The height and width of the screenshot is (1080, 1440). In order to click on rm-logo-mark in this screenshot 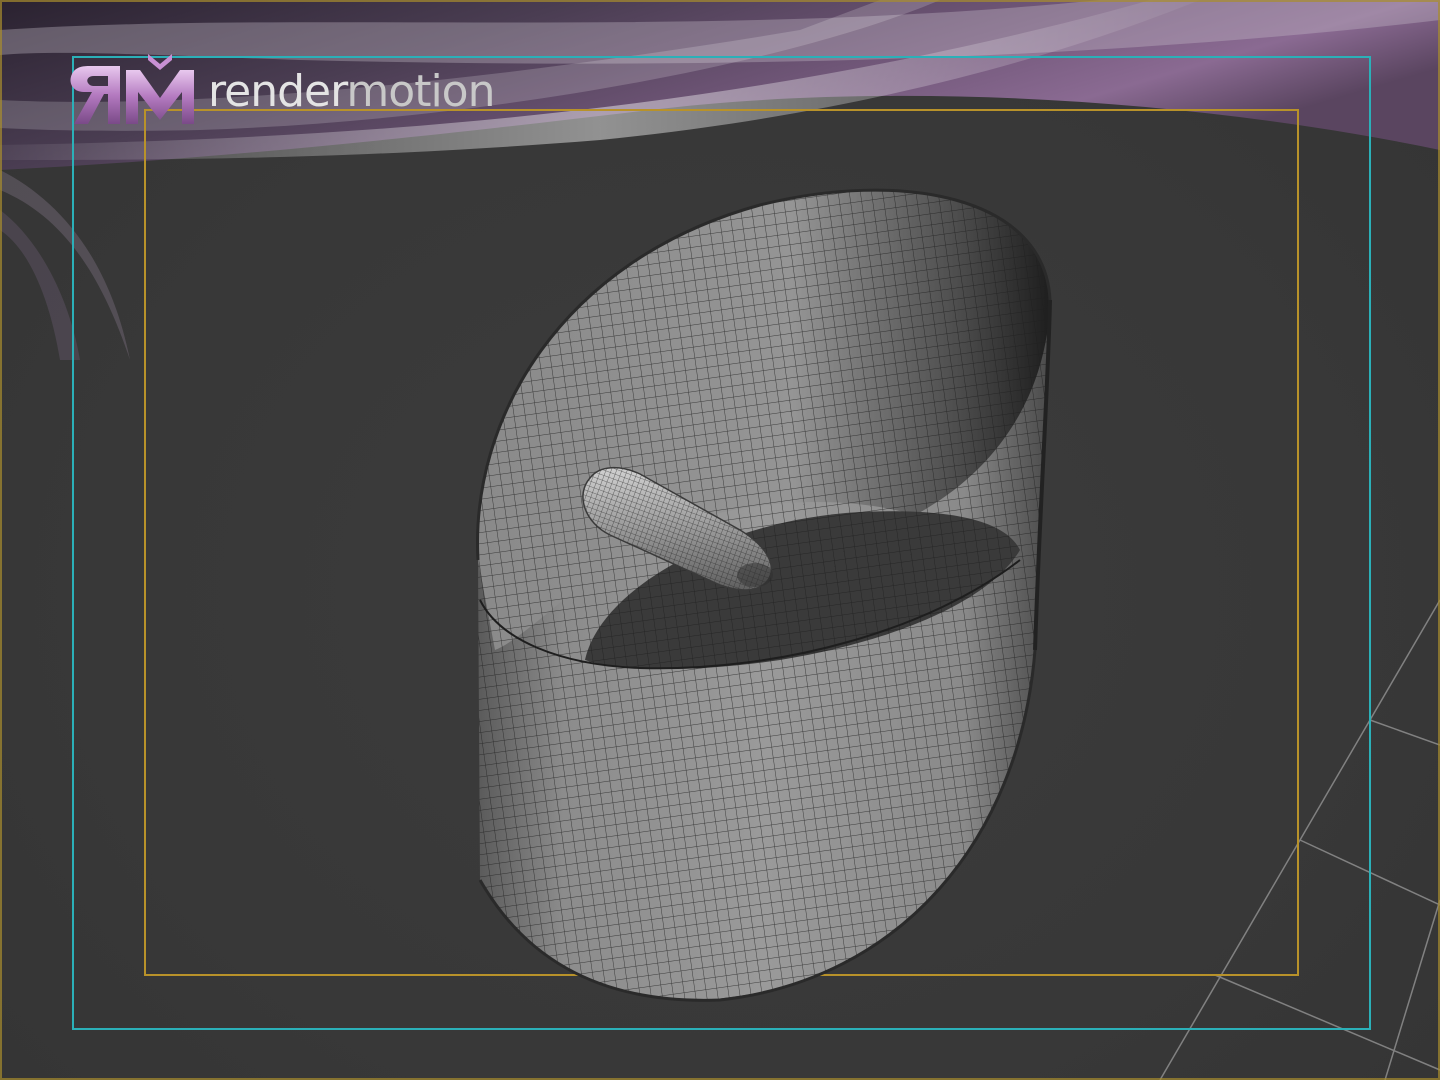, I will do `click(133, 92)`.